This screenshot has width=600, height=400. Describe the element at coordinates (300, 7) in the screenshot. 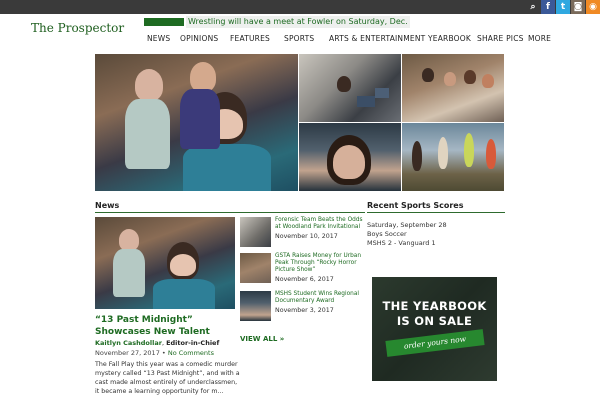

I see `top-bar` at that location.